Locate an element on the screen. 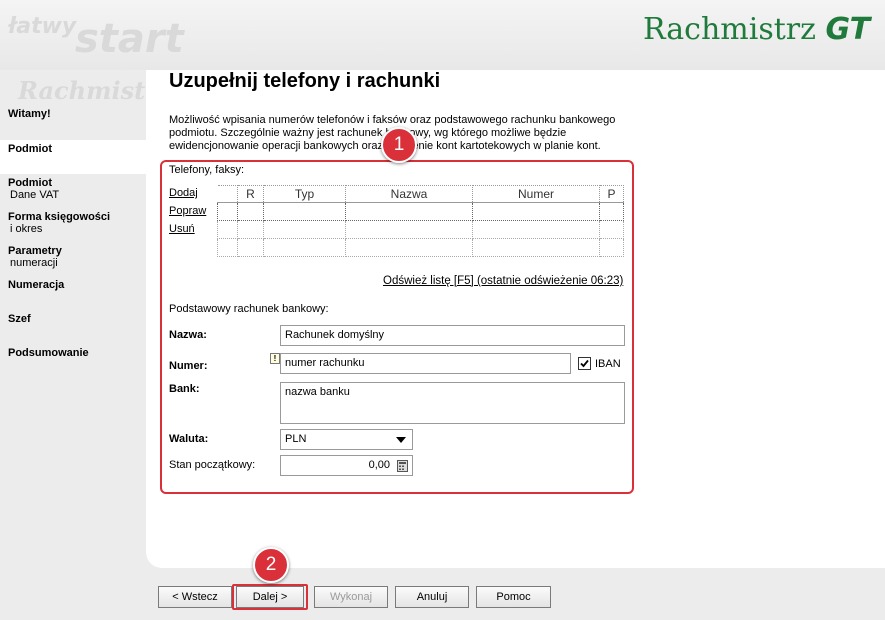 Image resolution: width=885 pixels, height=620 pixels. highlight-box-next is located at coordinates (270, 597).